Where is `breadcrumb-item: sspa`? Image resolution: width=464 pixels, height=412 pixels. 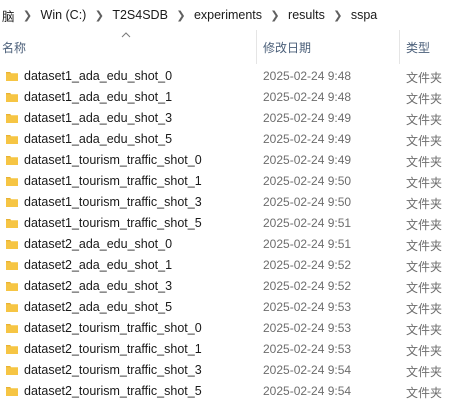
breadcrumb-item: sspa is located at coordinates (364, 15).